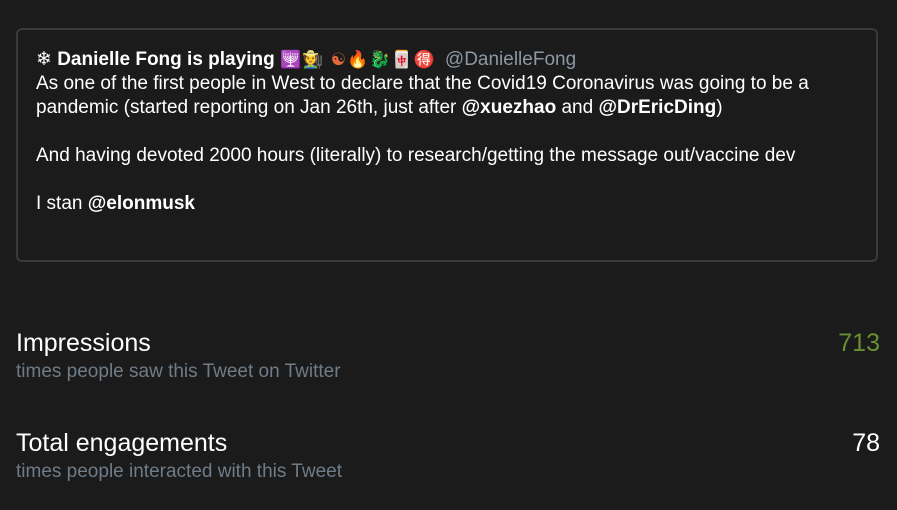 This screenshot has height=510, width=897. Describe the element at coordinates (859, 343) in the screenshot. I see `impressions-value: 713` at that location.